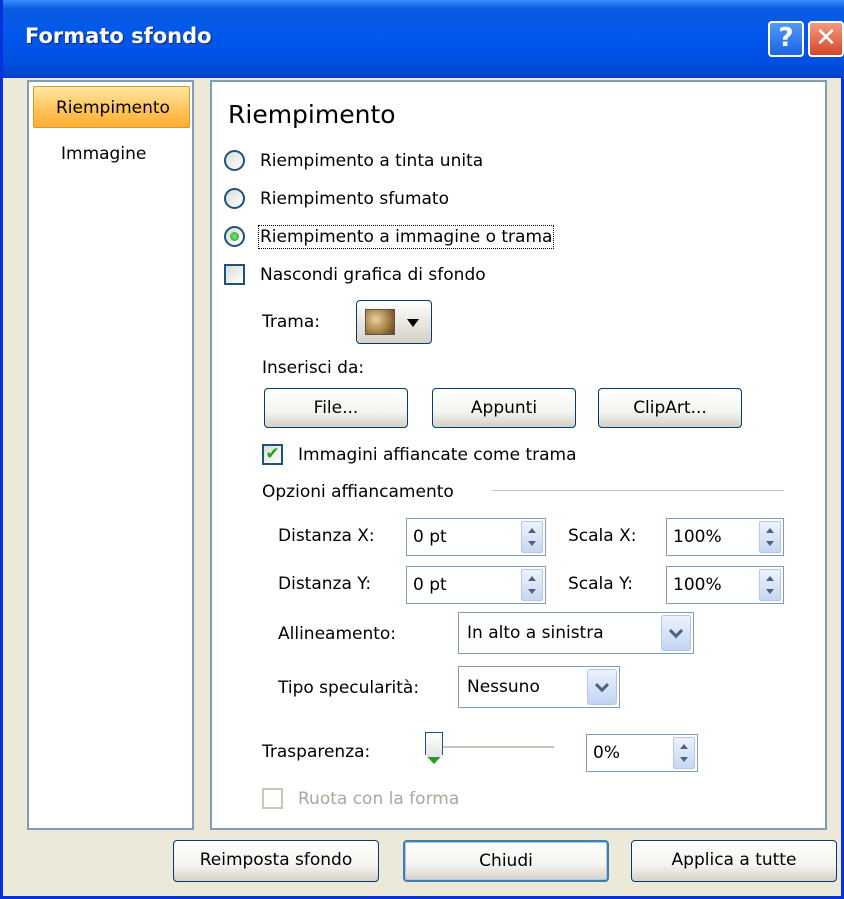  Describe the element at coordinates (606, 753) in the screenshot. I see `spinner-value: 0%` at that location.